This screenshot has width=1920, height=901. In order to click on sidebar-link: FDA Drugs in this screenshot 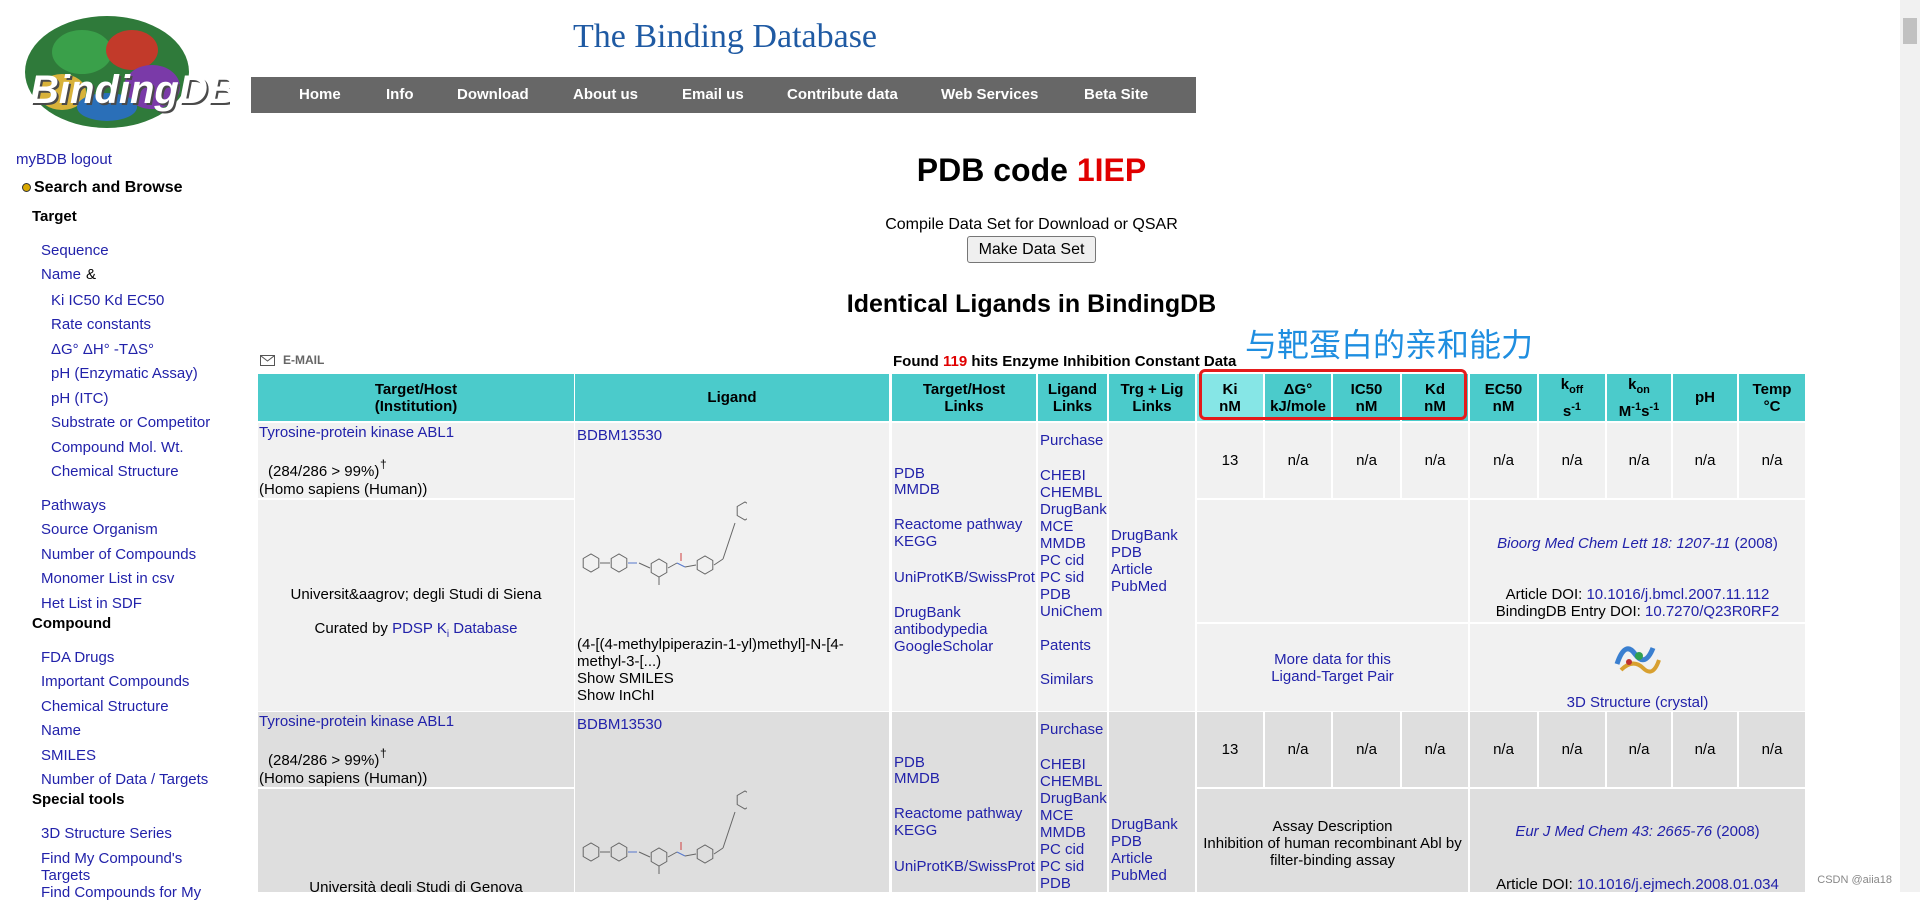, I will do `click(77, 657)`.